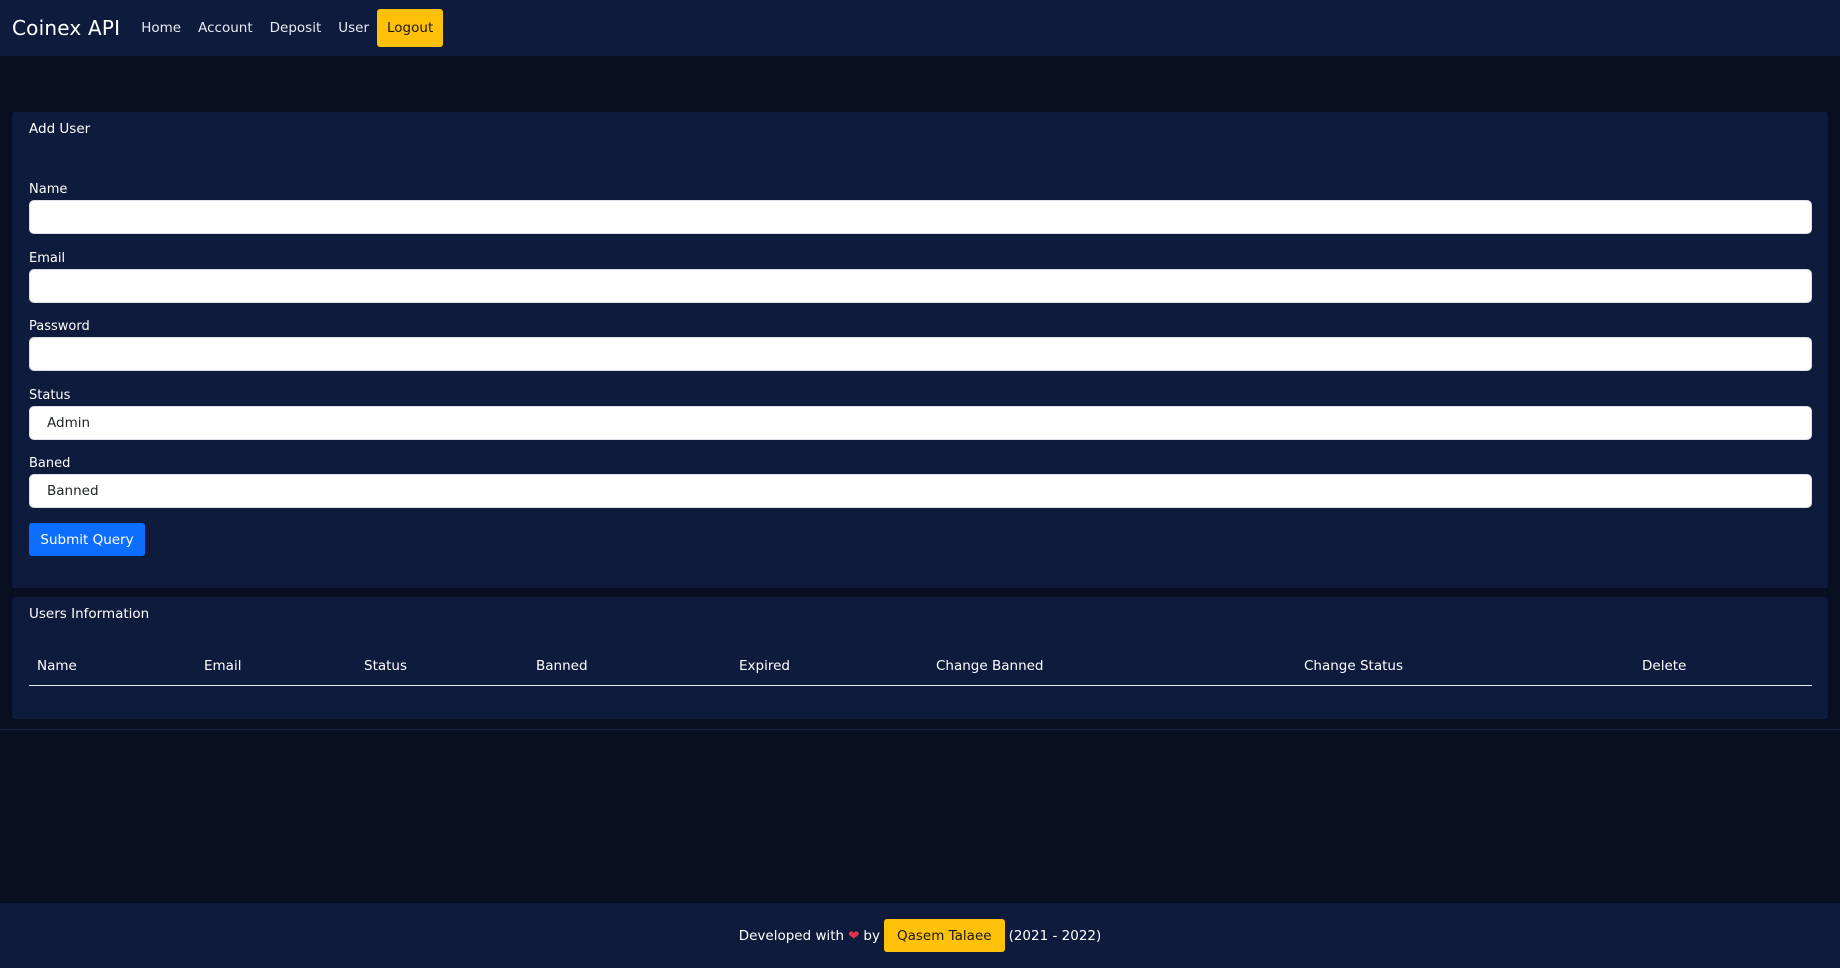 Image resolution: width=1840 pixels, height=968 pixels. Describe the element at coordinates (66, 28) in the screenshot. I see `brand-logo: Coinex API` at that location.